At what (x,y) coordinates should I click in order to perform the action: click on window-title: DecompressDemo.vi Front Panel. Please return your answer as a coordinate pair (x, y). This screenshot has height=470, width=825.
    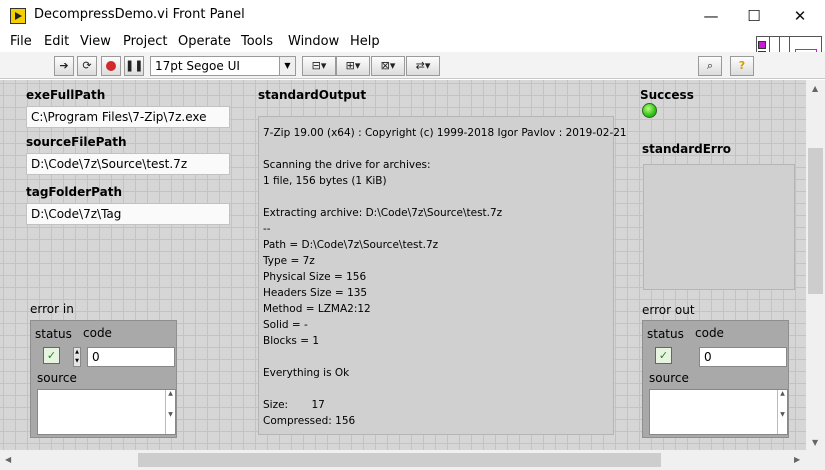
    Looking at the image, I should click on (139, 14).